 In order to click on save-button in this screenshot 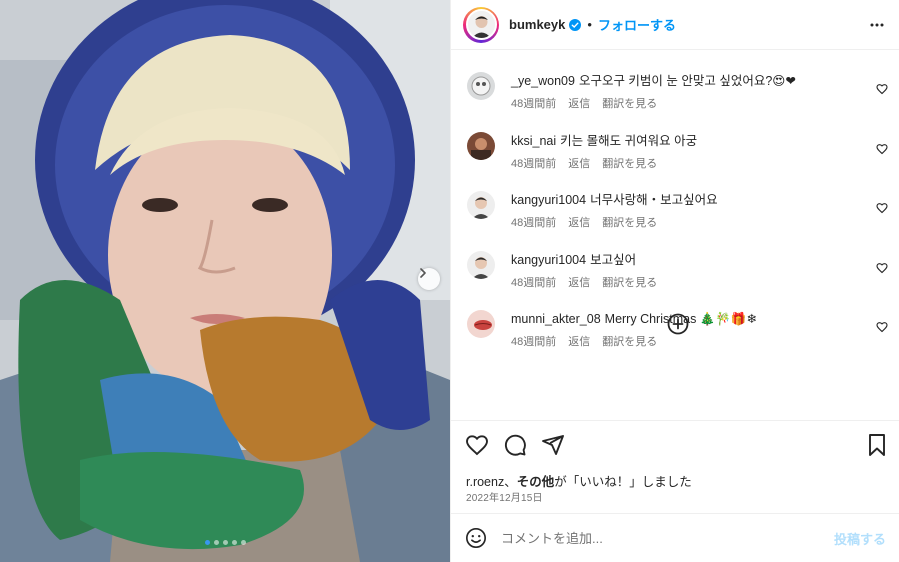, I will do `click(877, 445)`.